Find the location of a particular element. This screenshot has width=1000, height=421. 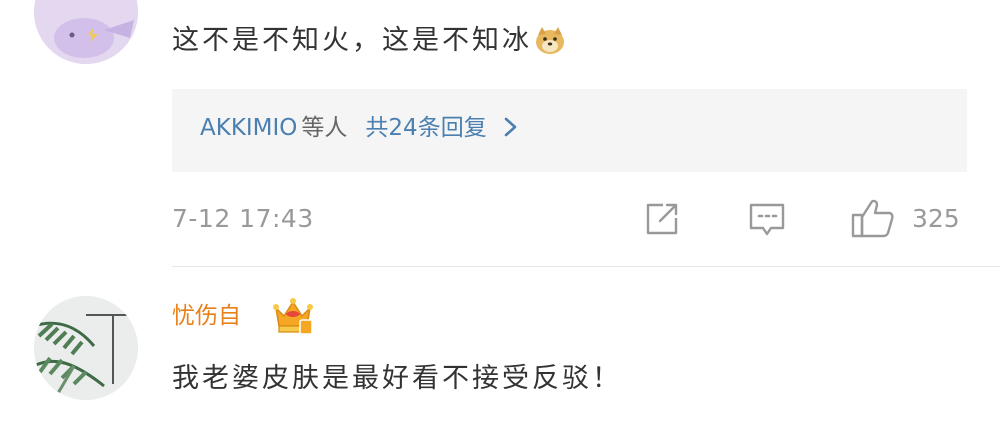

share-icon is located at coordinates (662, 219).